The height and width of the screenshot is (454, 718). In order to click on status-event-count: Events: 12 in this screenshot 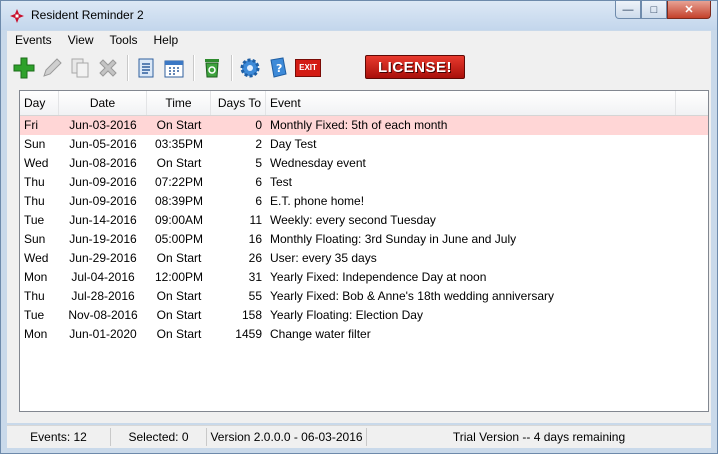, I will do `click(59, 437)`.